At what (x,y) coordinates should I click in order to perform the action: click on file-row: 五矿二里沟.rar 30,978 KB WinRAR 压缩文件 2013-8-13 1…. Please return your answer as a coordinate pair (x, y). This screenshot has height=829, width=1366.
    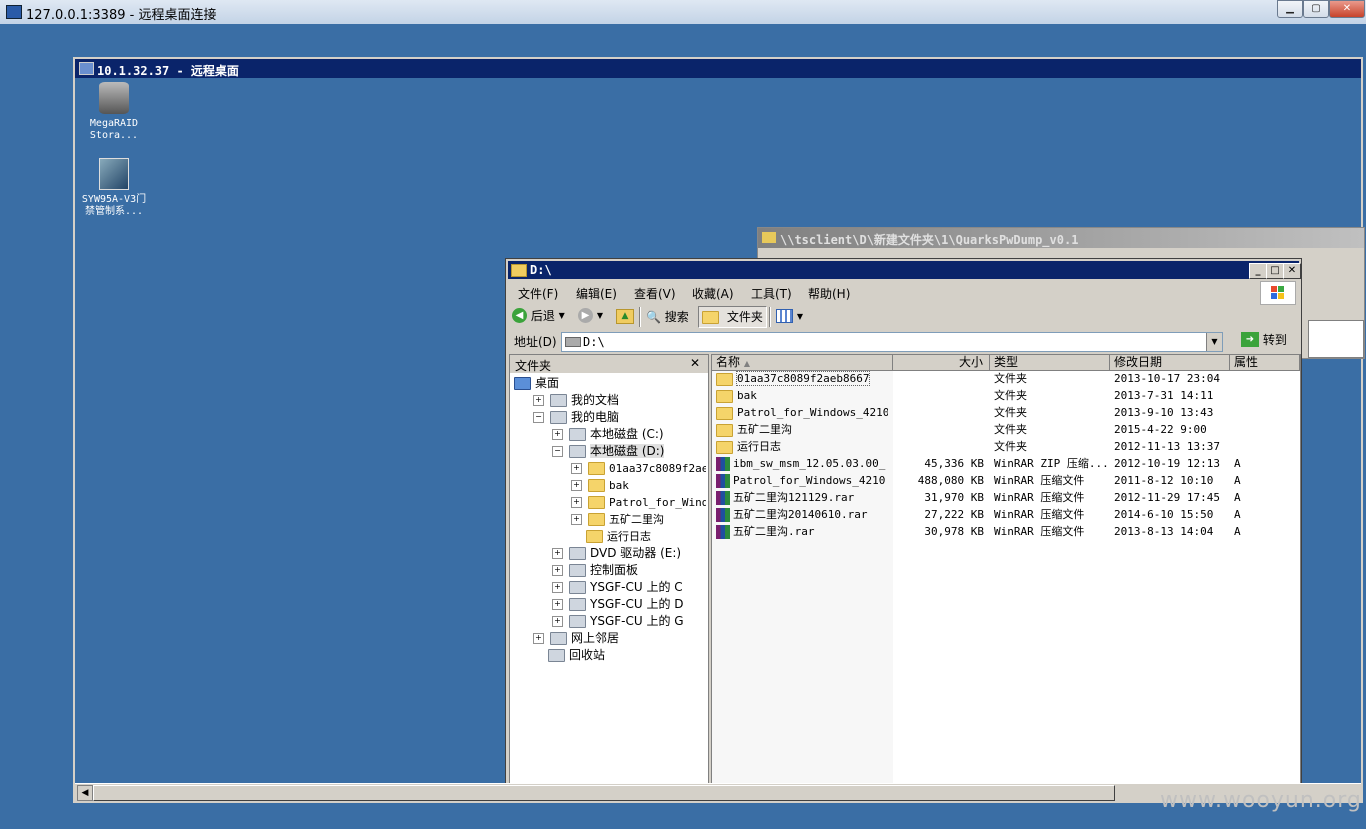
    Looking at the image, I should click on (1006, 531).